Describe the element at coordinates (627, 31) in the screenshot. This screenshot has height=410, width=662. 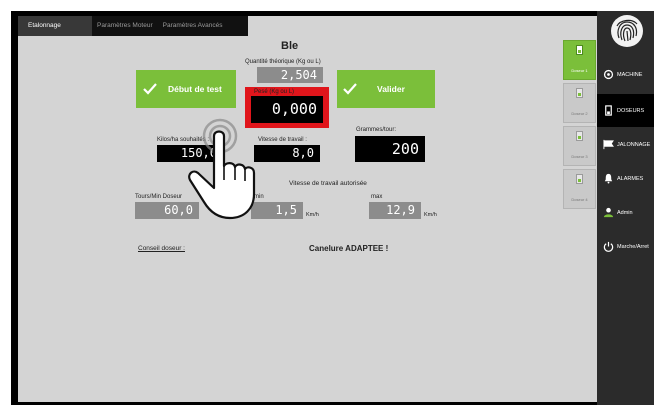
I see `fingerprint-icon` at that location.